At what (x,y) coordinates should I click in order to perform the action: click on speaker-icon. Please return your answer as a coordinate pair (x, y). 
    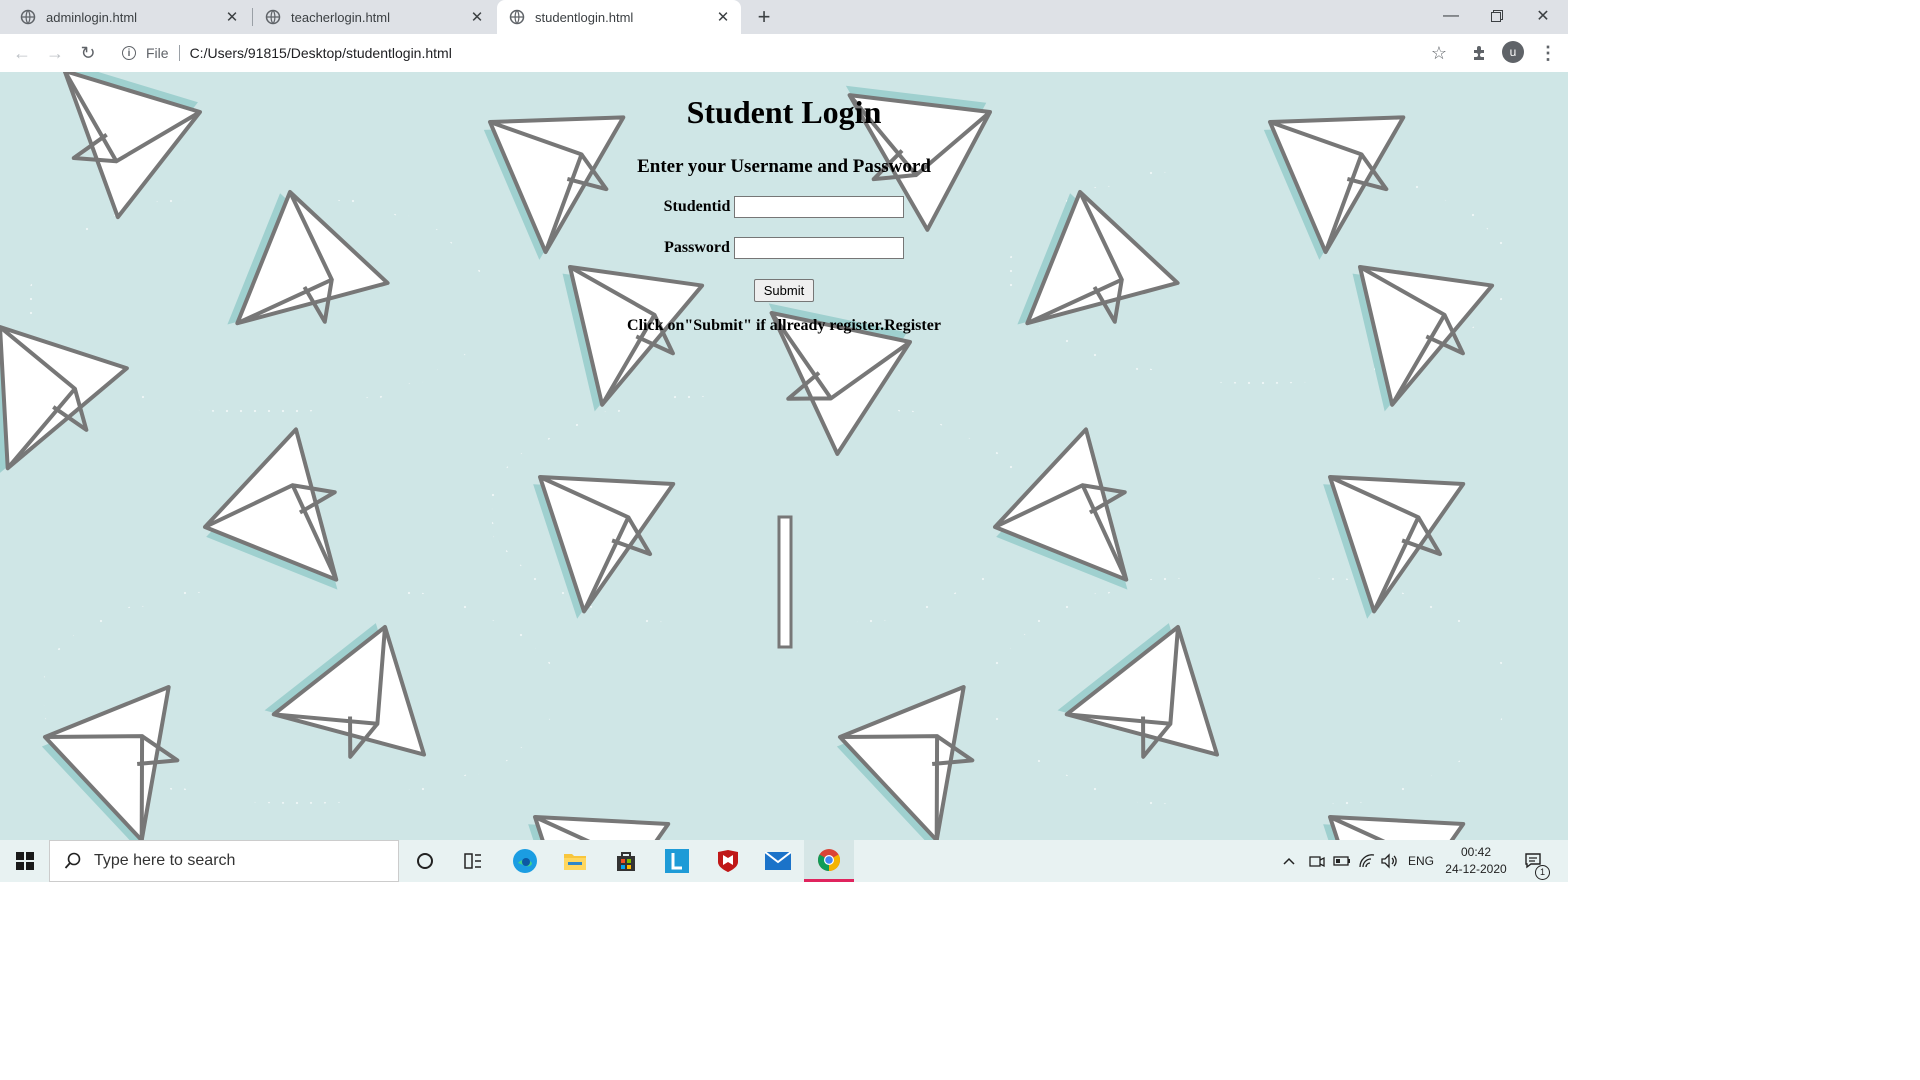
    Looking at the image, I should click on (1389, 861).